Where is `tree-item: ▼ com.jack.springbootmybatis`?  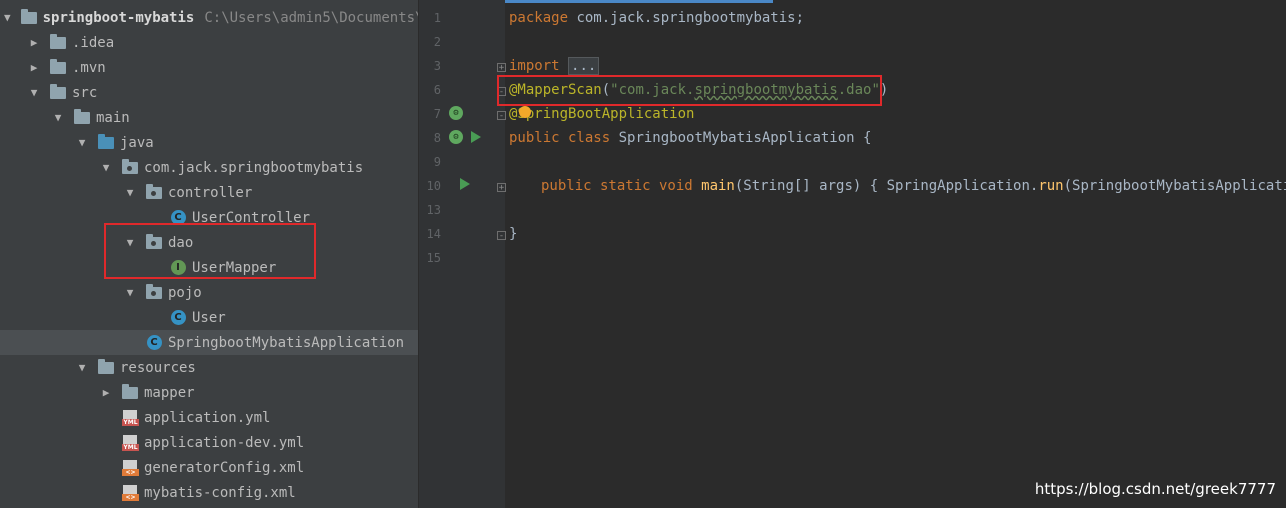
tree-item: ▼ com.jack.springbootmybatis is located at coordinates (209, 167).